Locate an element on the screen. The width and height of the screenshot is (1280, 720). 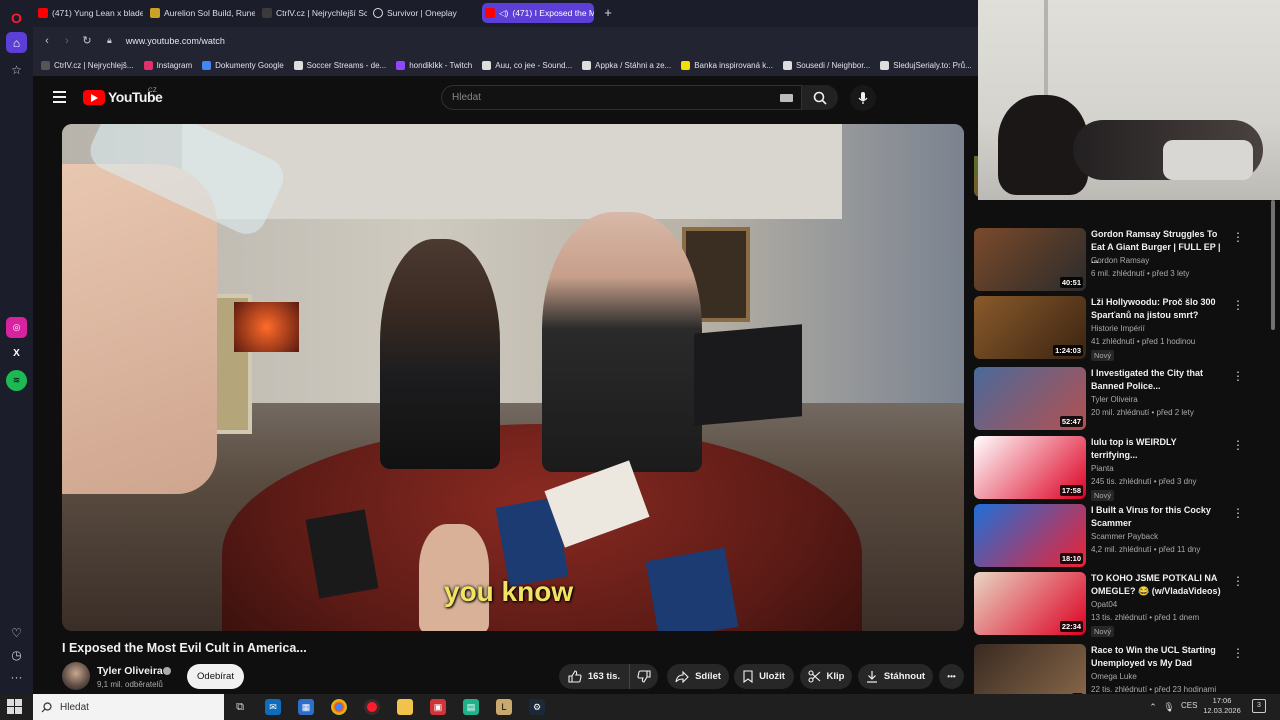
x-twitter-icon: X is located at coordinates (16, 353).